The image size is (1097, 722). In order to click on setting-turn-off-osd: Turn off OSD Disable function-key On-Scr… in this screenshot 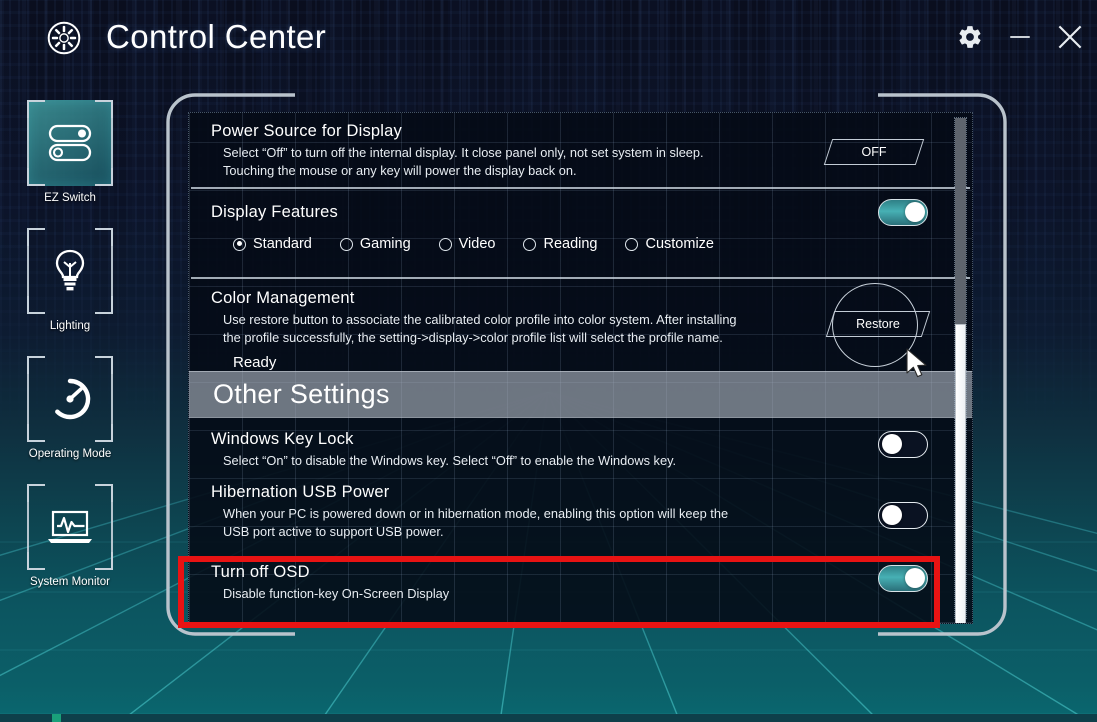, I will do `click(580, 582)`.